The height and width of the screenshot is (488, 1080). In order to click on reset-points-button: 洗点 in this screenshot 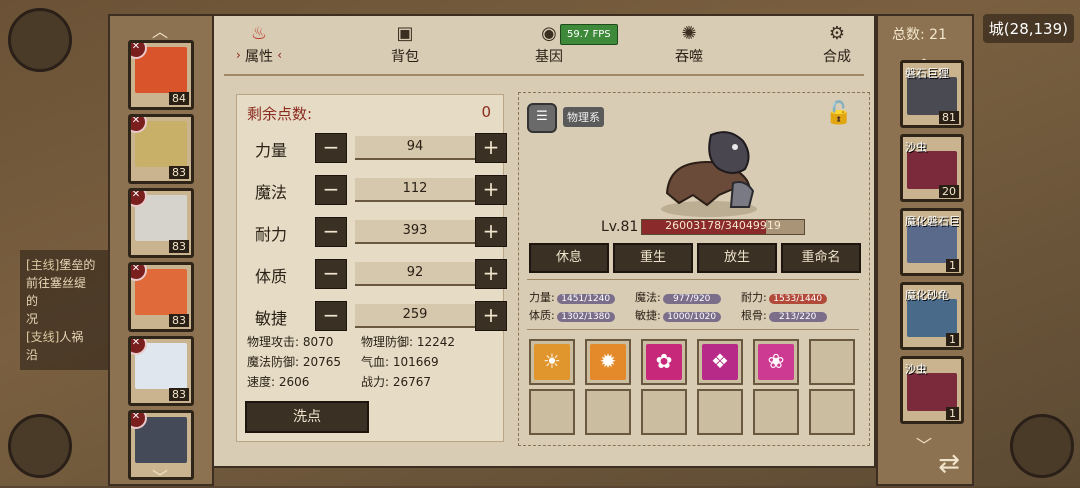, I will do `click(307, 417)`.